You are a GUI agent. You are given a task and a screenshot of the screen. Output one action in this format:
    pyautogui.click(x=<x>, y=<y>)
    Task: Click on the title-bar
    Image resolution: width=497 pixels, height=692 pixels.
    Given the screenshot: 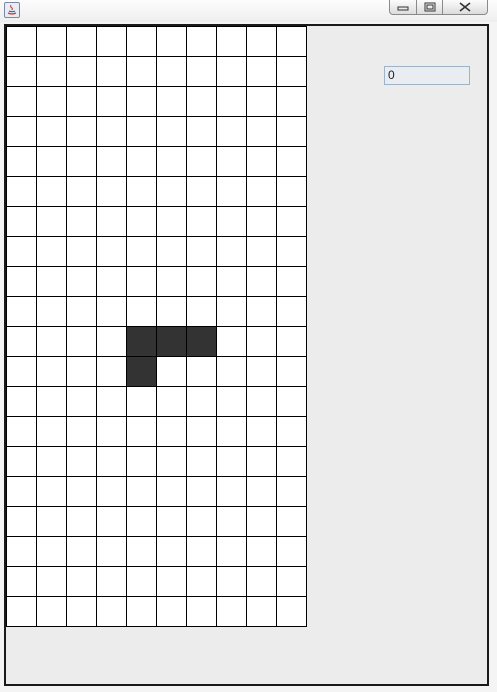 What is the action you would take?
    pyautogui.click(x=248, y=11)
    